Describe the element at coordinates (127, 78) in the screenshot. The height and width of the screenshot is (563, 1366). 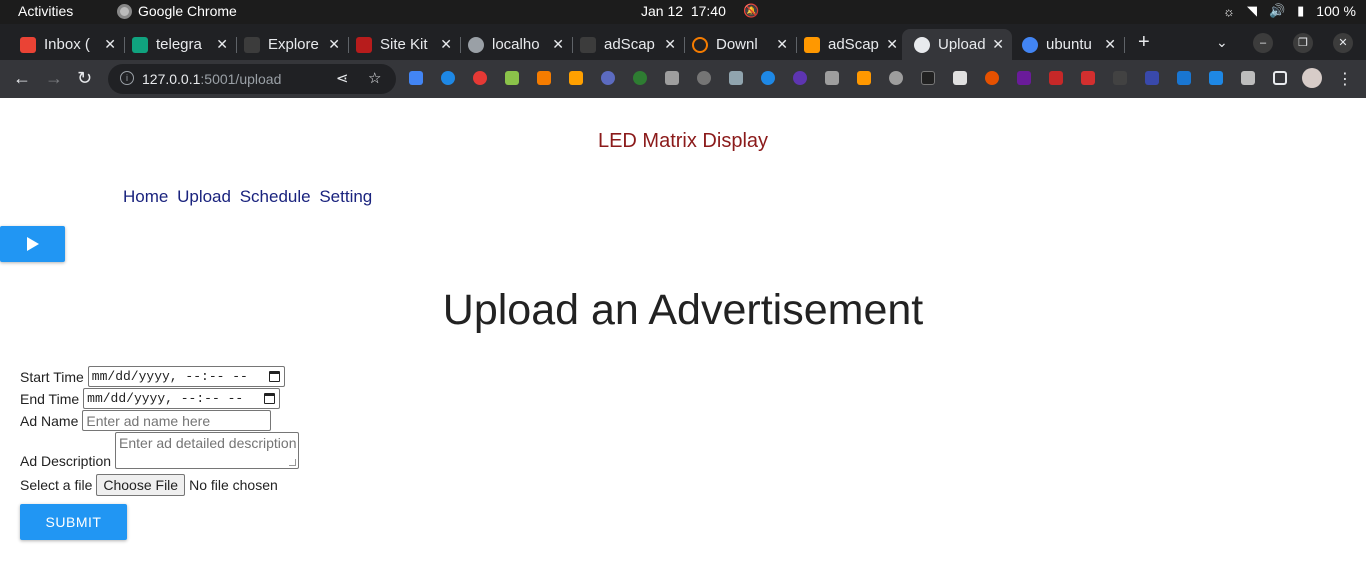
I see `site-info-icon: i` at that location.